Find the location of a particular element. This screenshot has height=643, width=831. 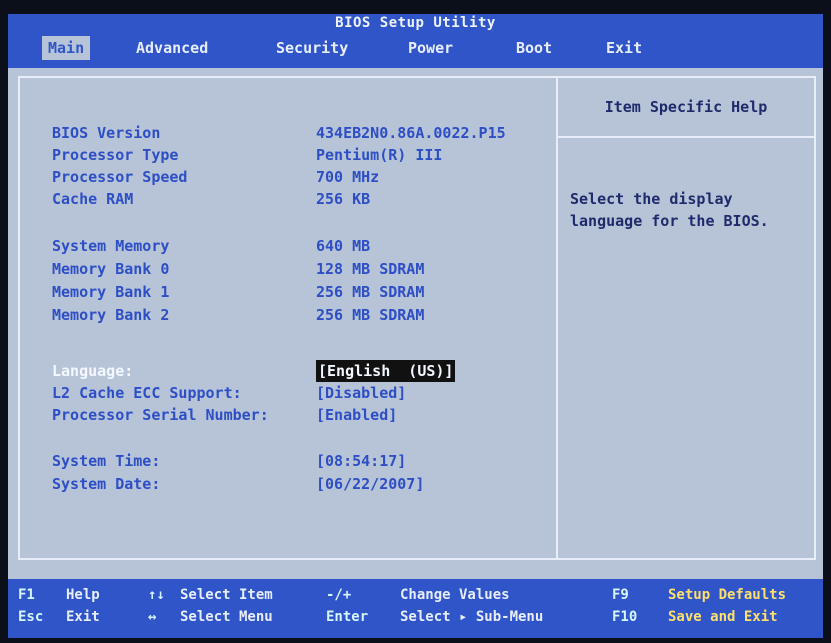

system-memory-row: System Memory 640 MB is located at coordinates (211, 246).